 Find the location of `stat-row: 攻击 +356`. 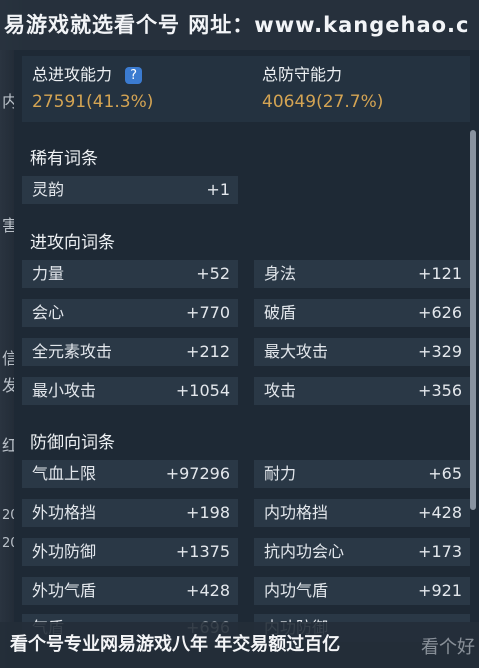

stat-row: 攻击 +356 is located at coordinates (362, 391).